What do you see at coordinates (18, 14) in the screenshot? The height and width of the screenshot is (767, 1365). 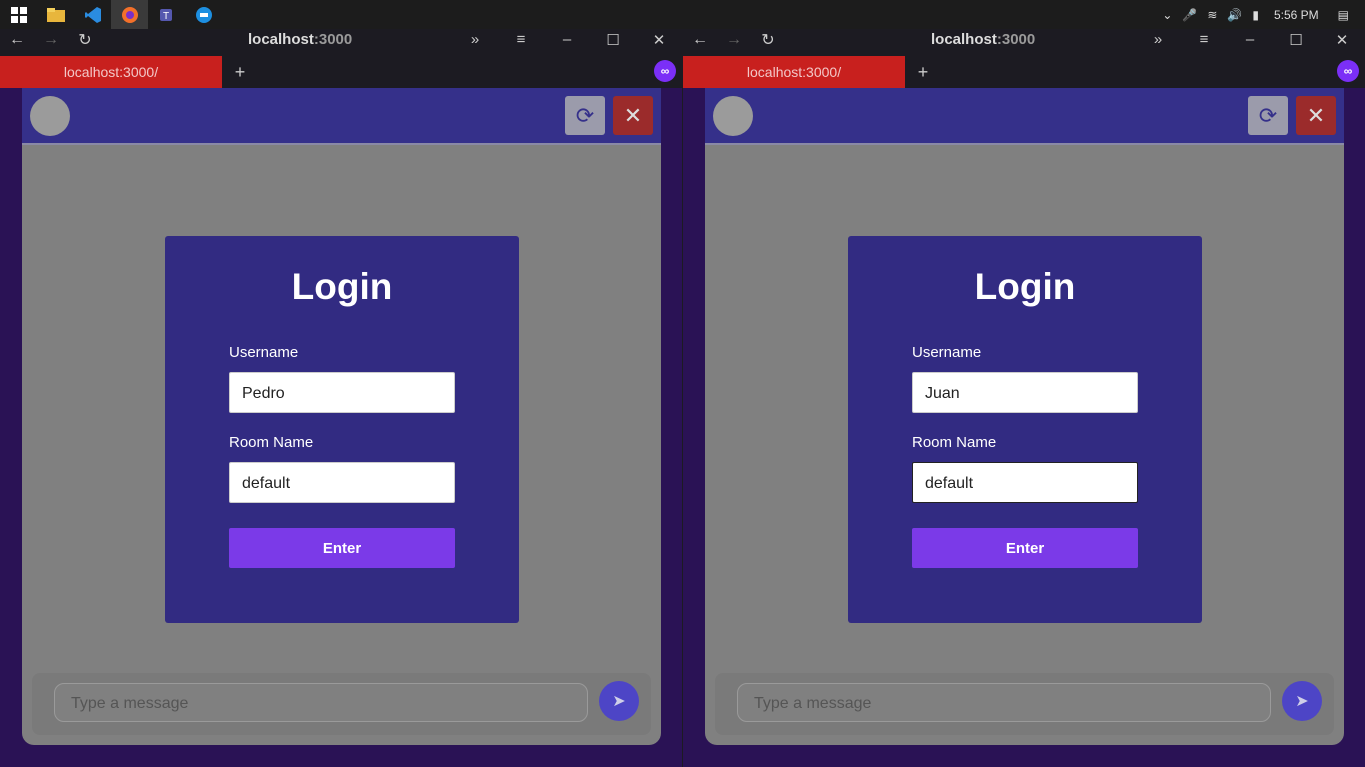 I see `start-icon` at bounding box center [18, 14].